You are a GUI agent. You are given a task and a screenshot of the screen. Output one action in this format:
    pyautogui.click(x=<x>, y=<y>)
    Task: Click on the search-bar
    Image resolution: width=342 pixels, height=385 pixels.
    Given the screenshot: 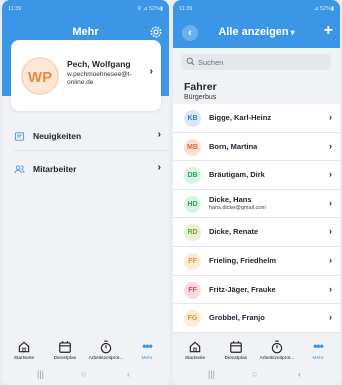 What is the action you would take?
    pyautogui.click(x=256, y=62)
    